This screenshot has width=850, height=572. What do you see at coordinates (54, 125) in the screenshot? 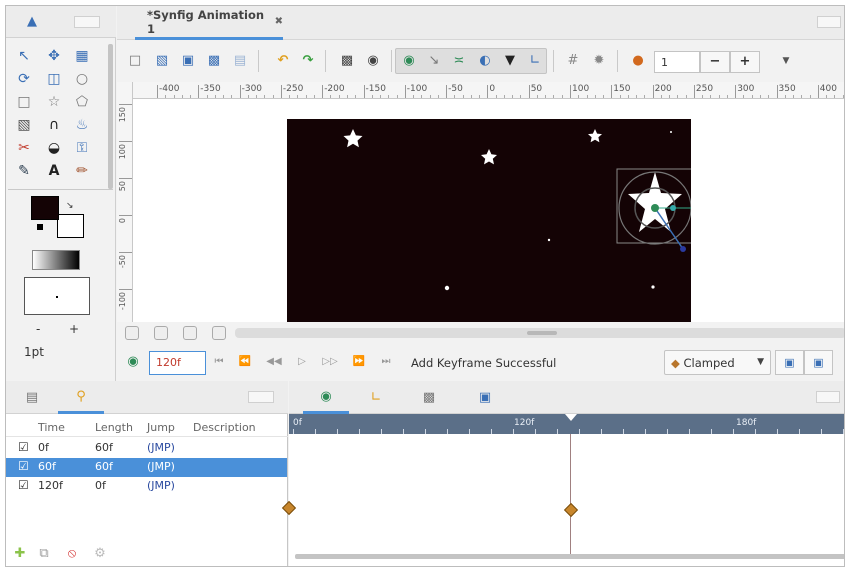
I see `spline-tool-icon: ∩` at bounding box center [54, 125].